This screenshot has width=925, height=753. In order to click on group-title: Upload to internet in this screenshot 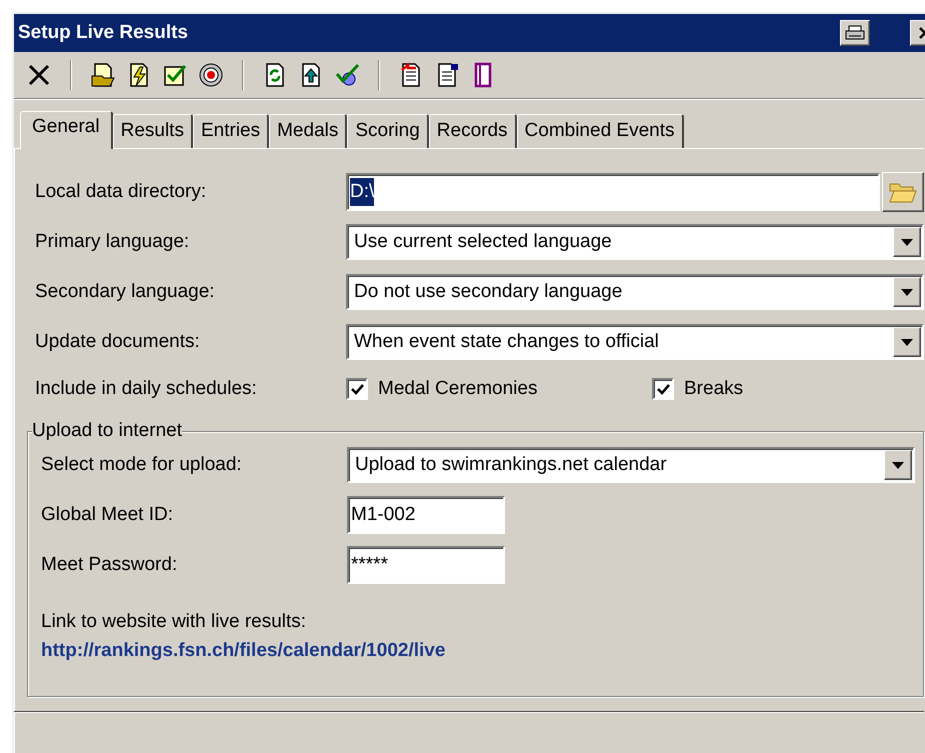, I will do `click(107, 431)`.